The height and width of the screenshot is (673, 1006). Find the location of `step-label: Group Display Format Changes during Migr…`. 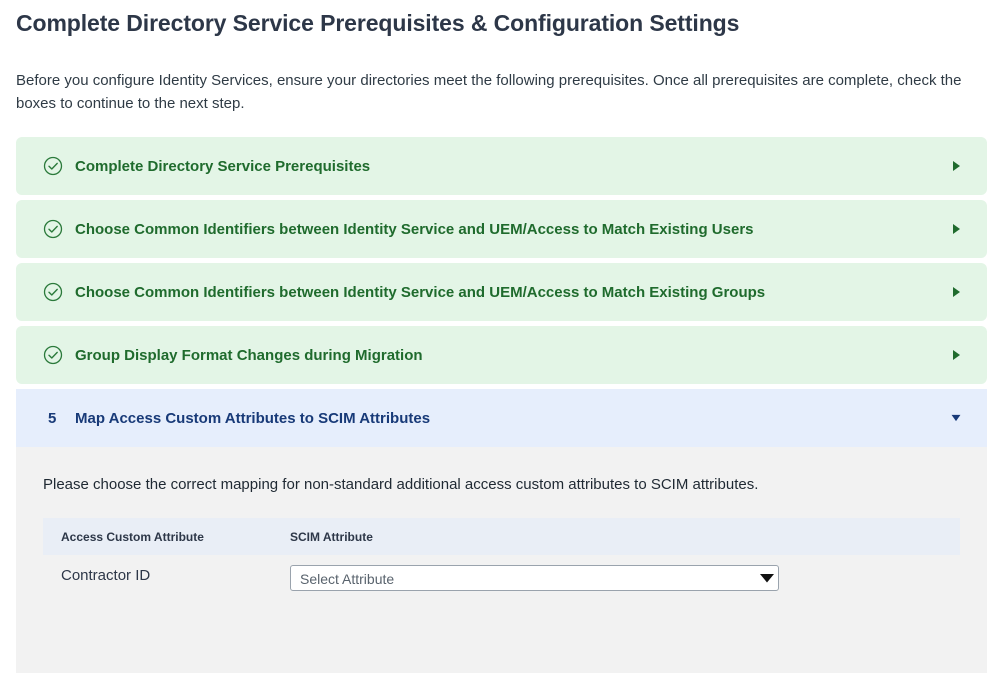

step-label: Group Display Format Changes during Migr… is located at coordinates (249, 355).